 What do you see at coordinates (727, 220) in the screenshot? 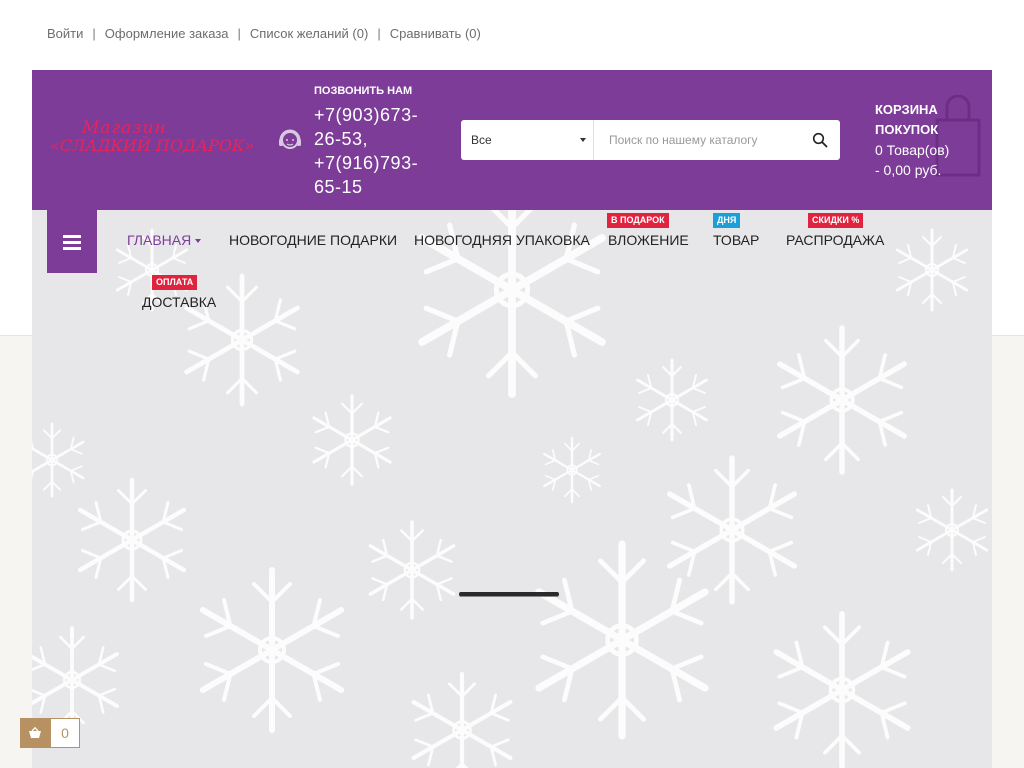
I see `badge-day: ДНЯ` at bounding box center [727, 220].